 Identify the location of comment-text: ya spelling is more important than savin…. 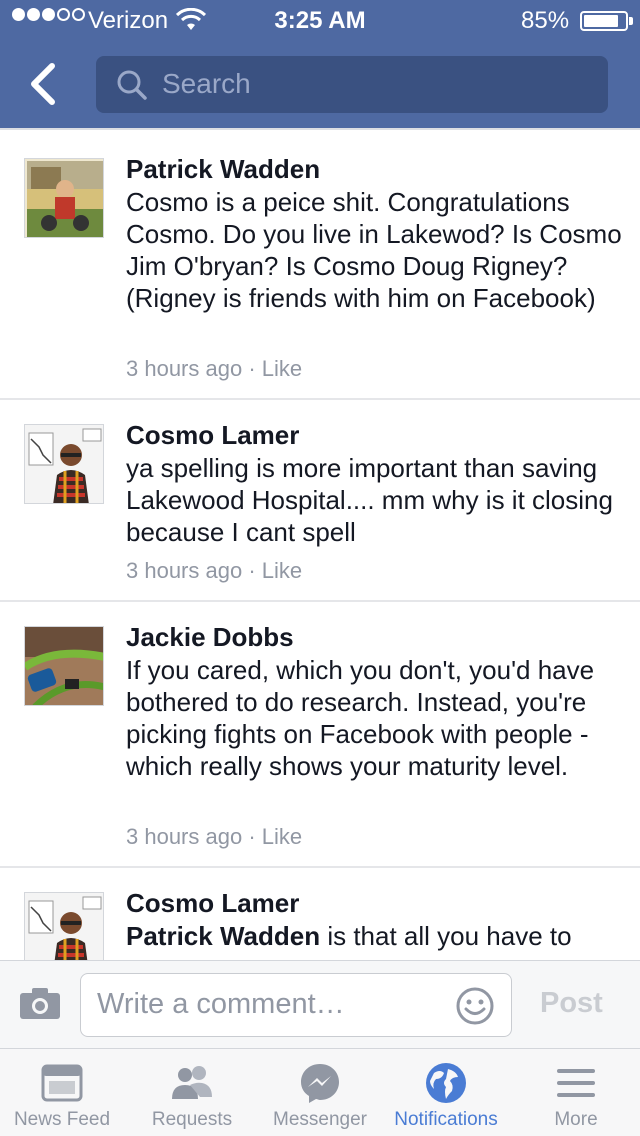
(369, 500).